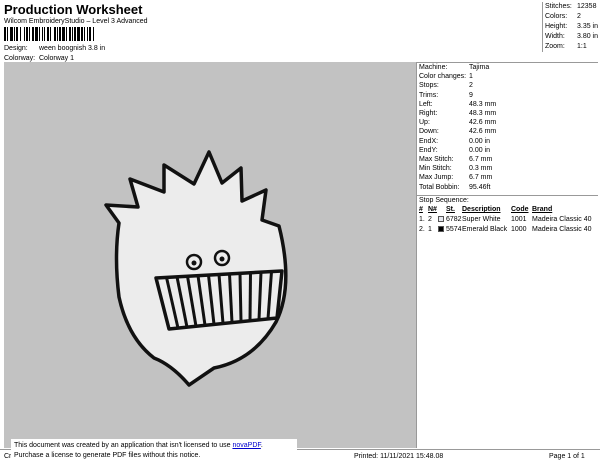 The height and width of the screenshot is (464, 600). I want to click on stat-label: Width:, so click(555, 36).